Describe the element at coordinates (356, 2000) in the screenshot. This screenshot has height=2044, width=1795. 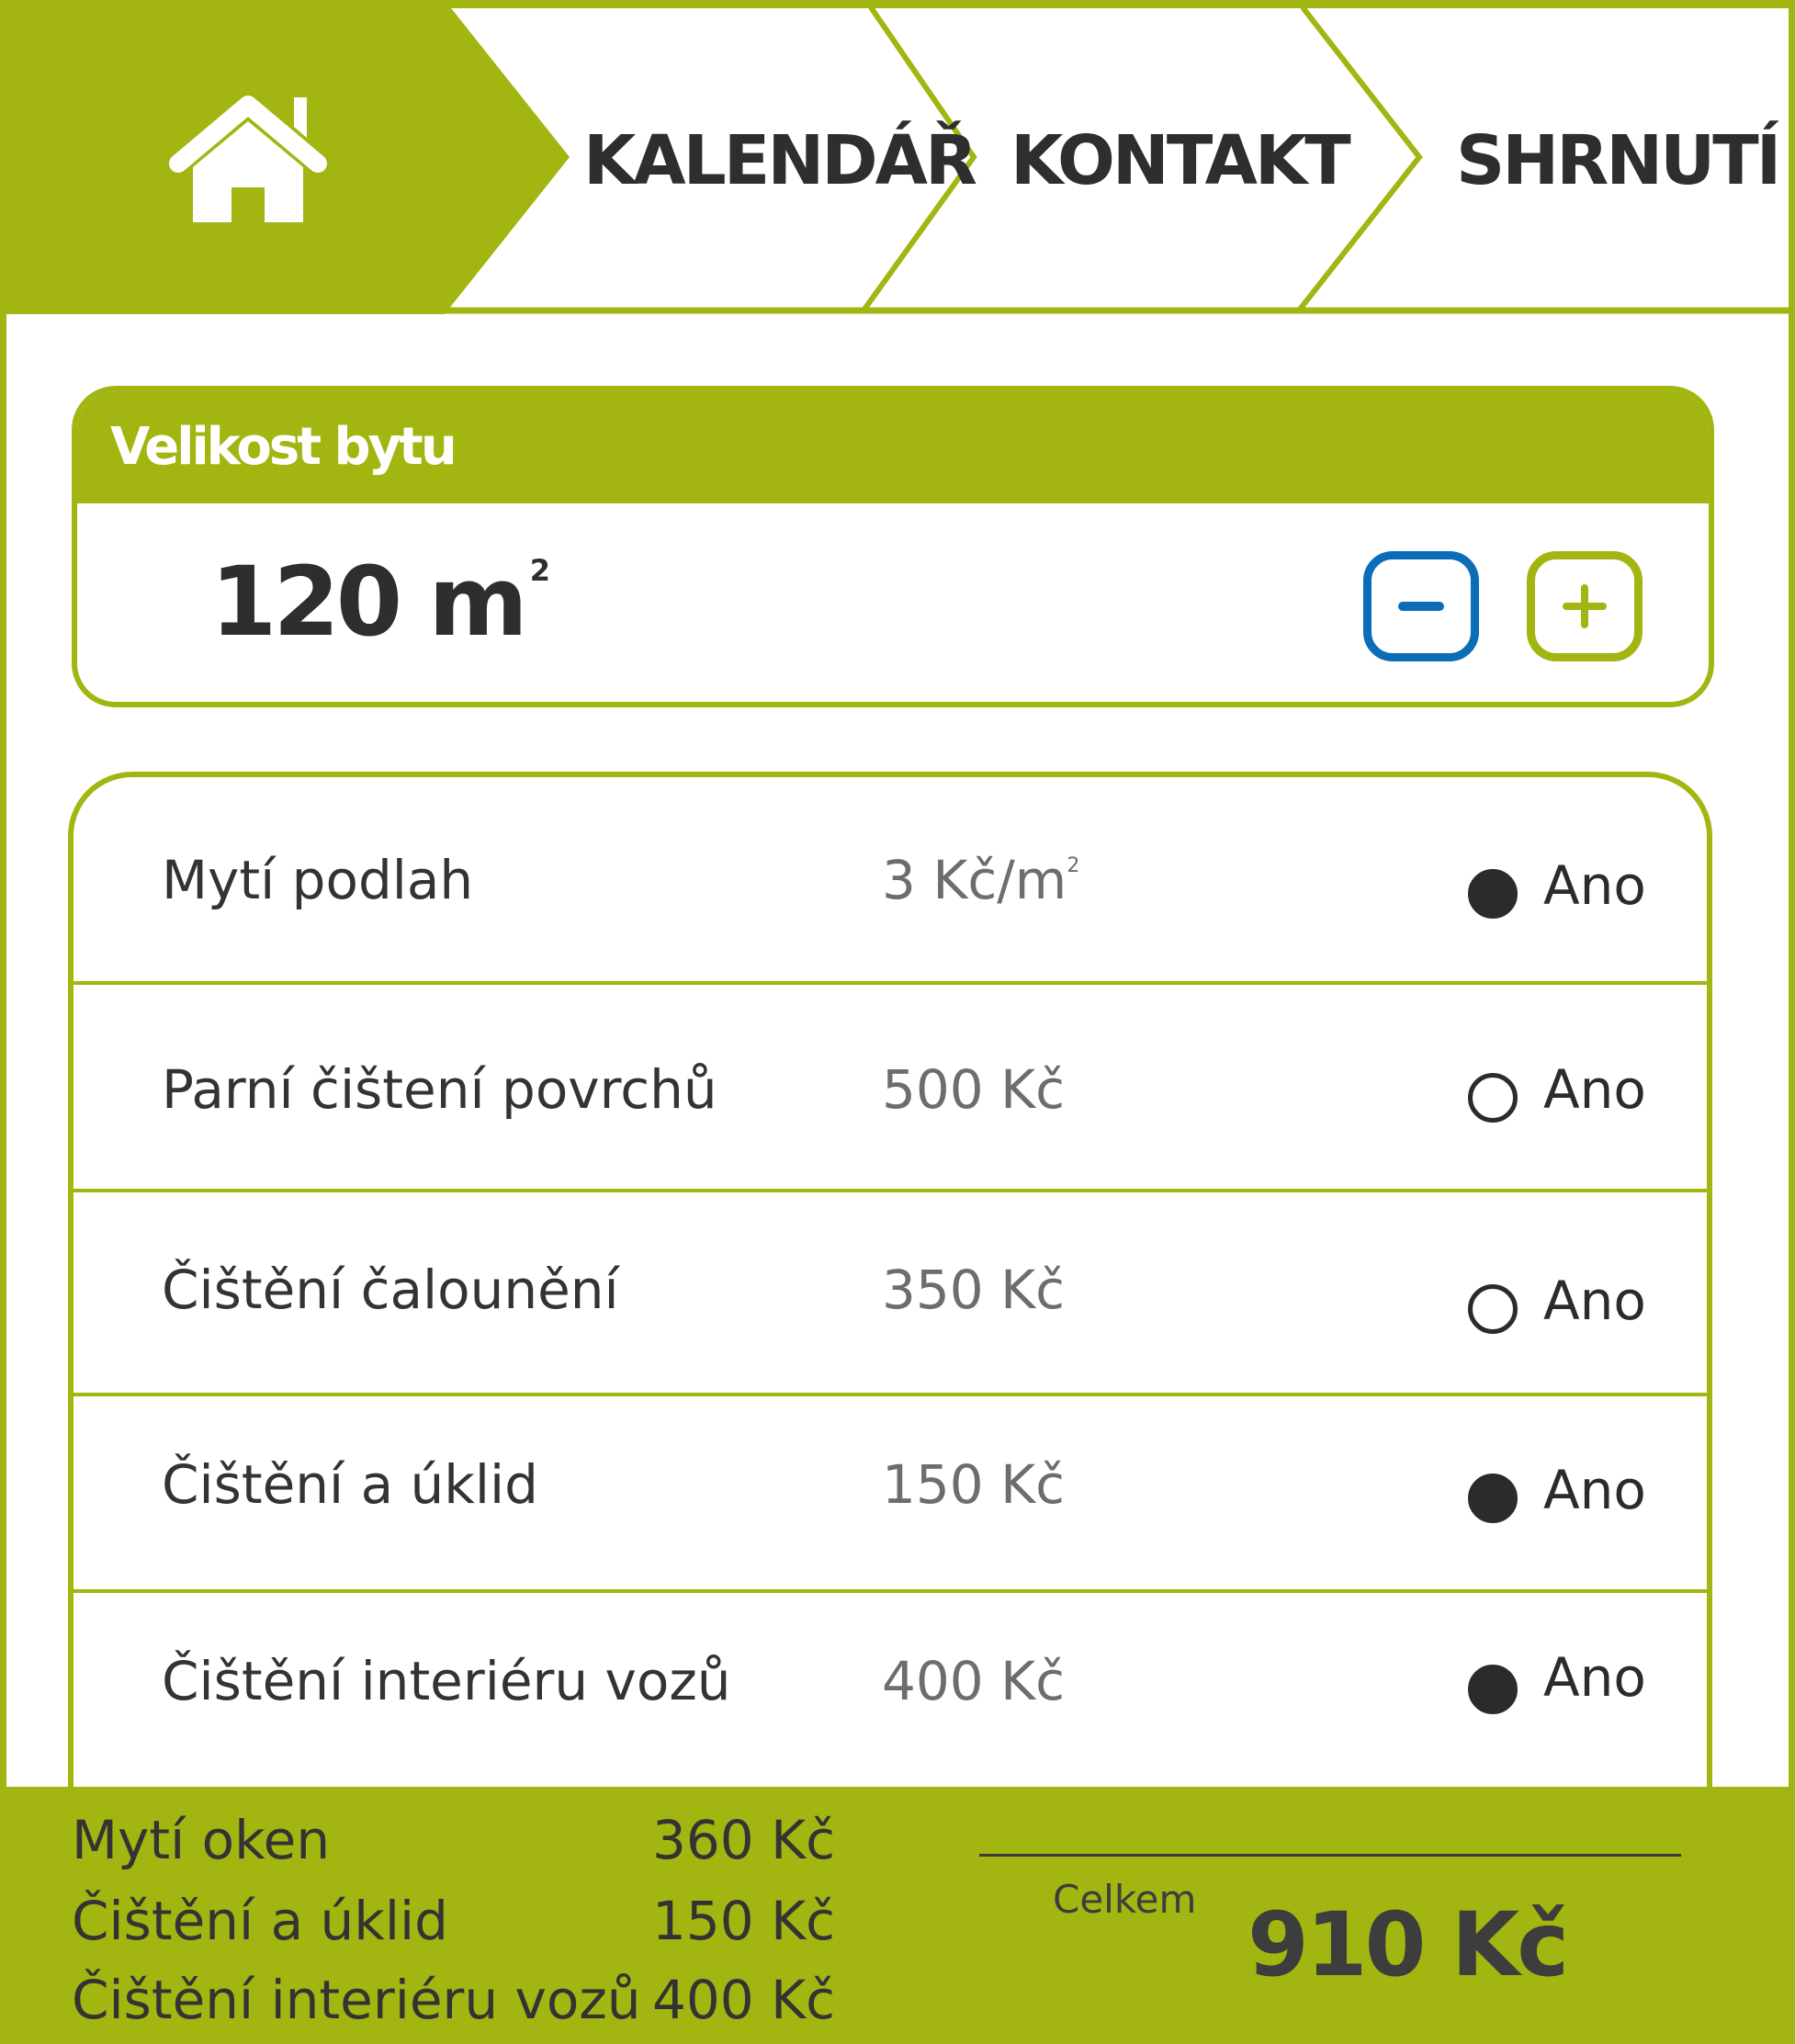
I see `summary-item-name: Čištění interiéru vozů` at that location.